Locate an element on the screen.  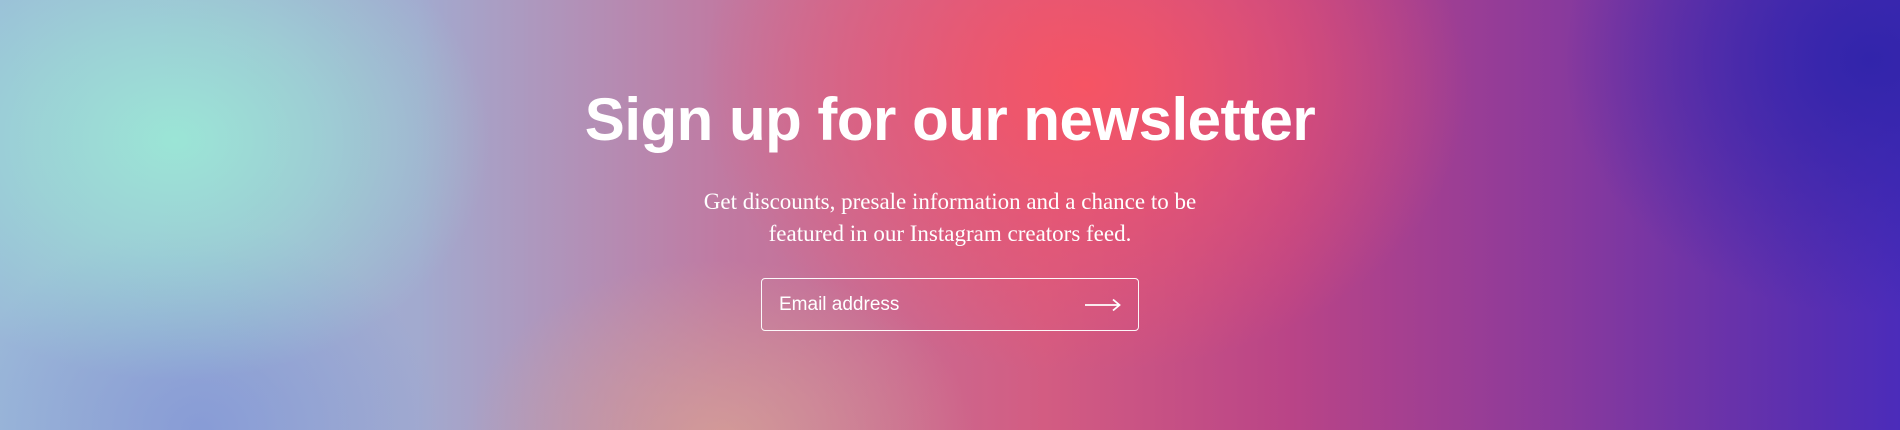
arrow-right-icon is located at coordinates (1103, 304).